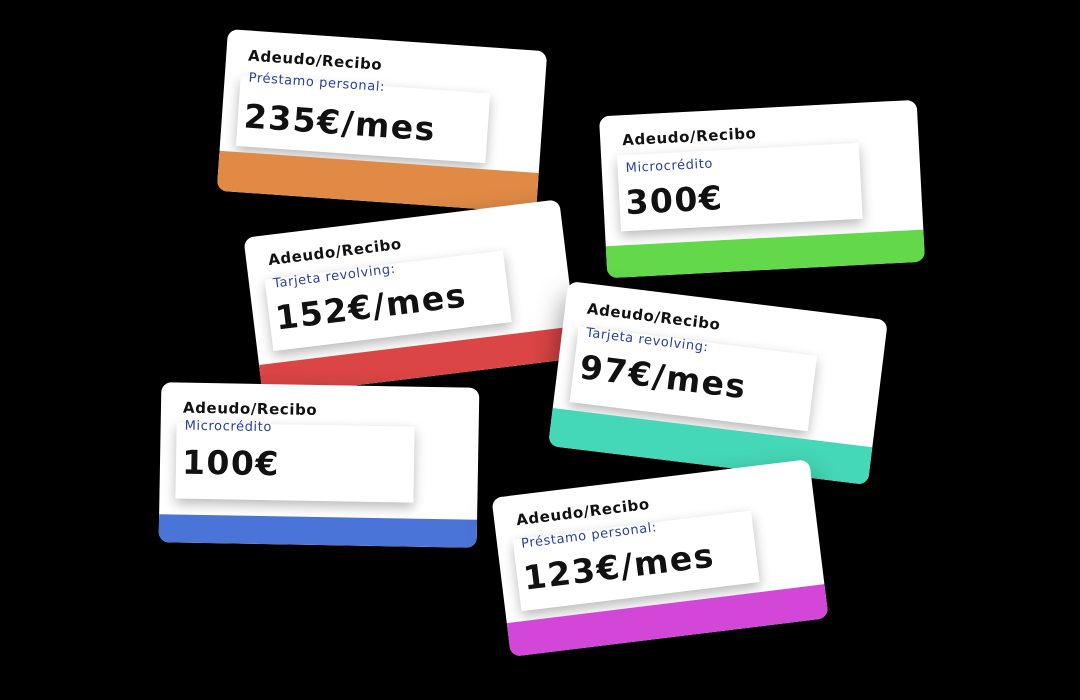 The width and height of the screenshot is (1080, 700). I want to click on card-amount: 300€, so click(674, 200).